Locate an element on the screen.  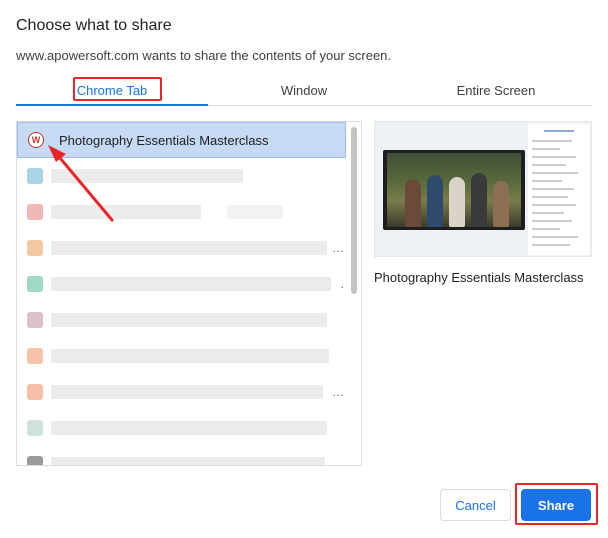
tab-list-item-title: Photography Essentials Masterclass is located at coordinates (164, 140).